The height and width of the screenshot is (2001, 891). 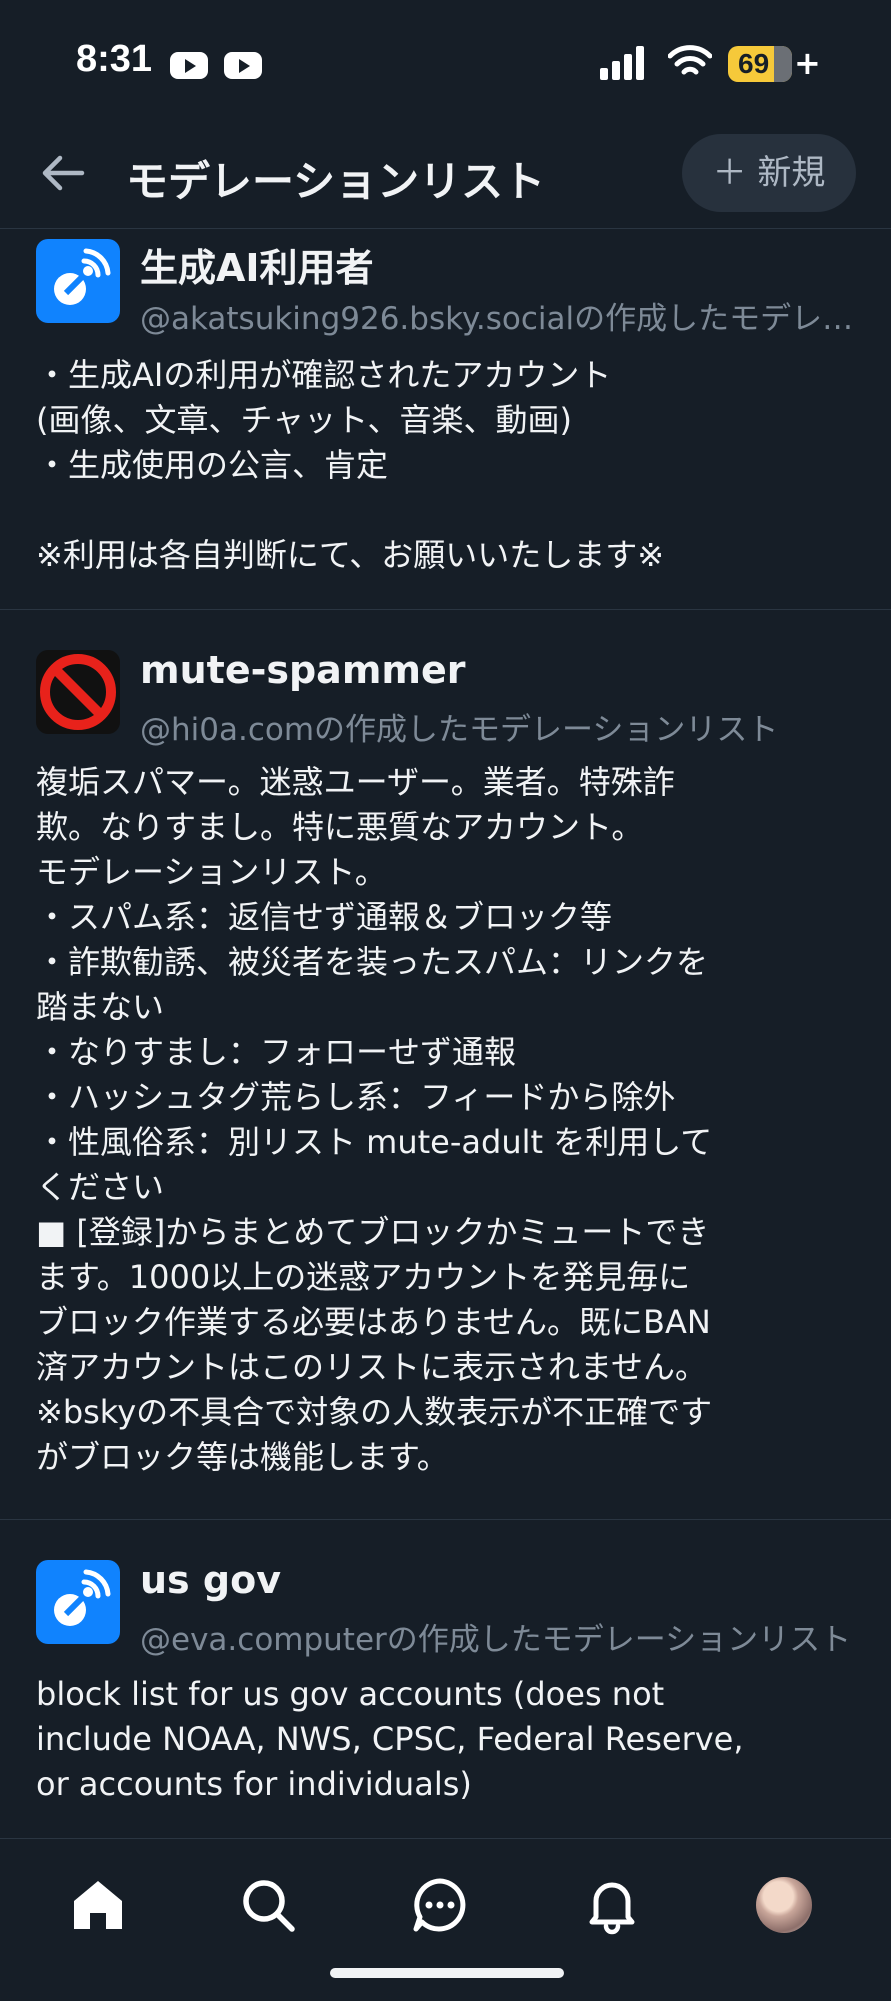 I want to click on battery-icon: 69, so click(x=760, y=64).